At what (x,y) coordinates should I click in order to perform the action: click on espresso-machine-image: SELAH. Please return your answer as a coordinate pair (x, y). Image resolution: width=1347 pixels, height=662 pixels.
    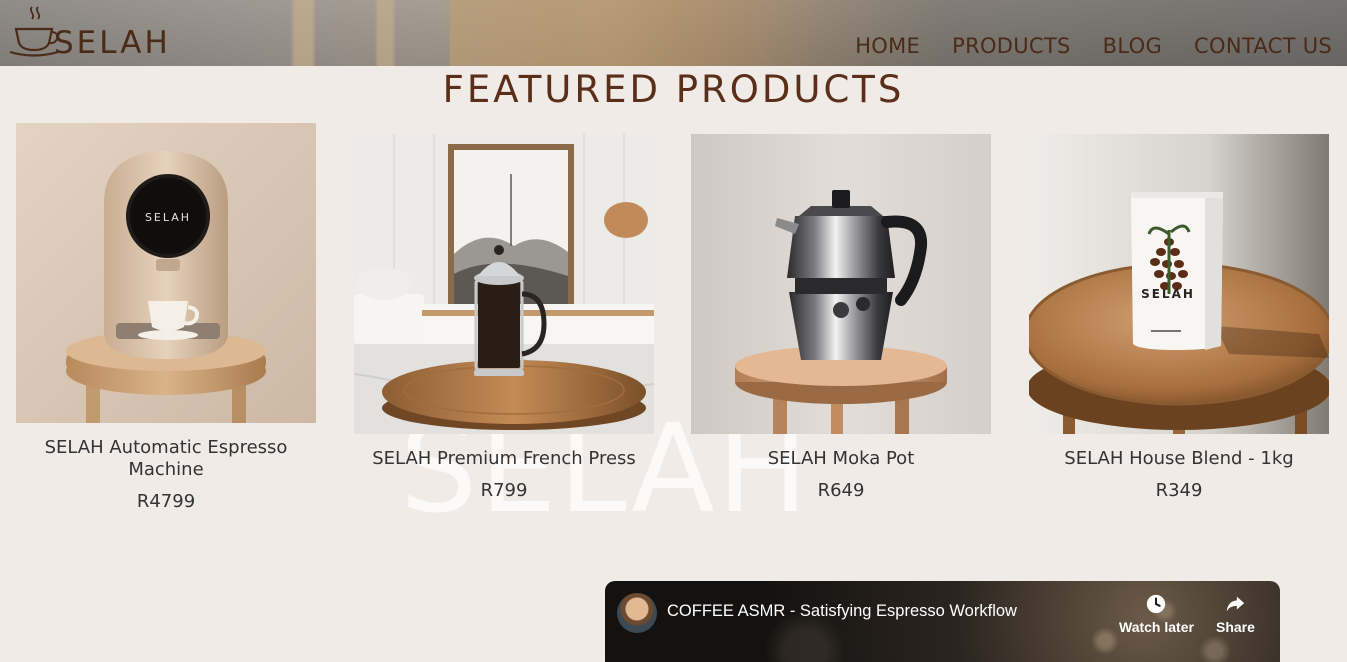
    Looking at the image, I should click on (166, 273).